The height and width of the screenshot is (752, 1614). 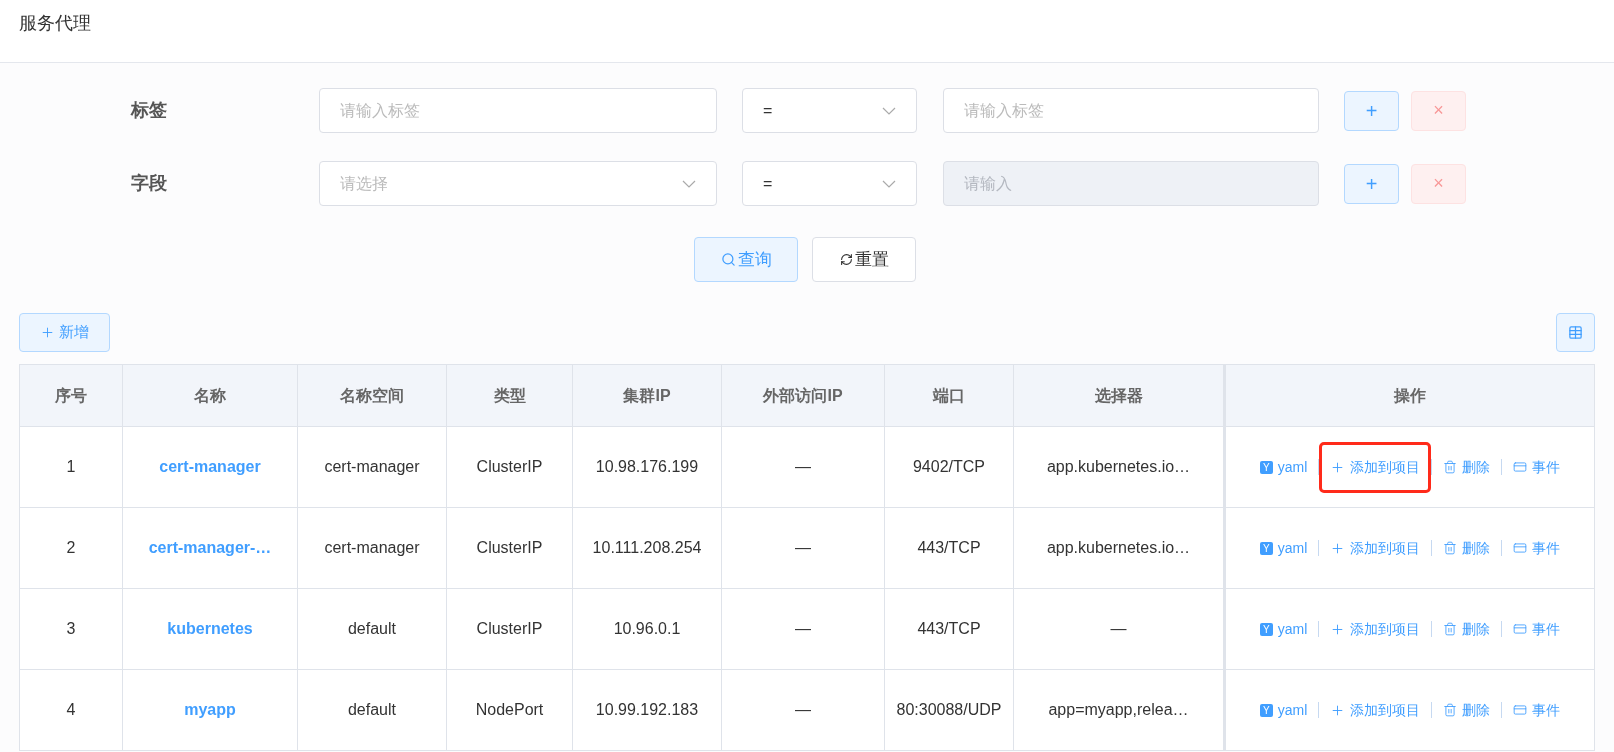 What do you see at coordinates (210, 467) in the screenshot?
I see `service-name-link: cert-manager` at bounding box center [210, 467].